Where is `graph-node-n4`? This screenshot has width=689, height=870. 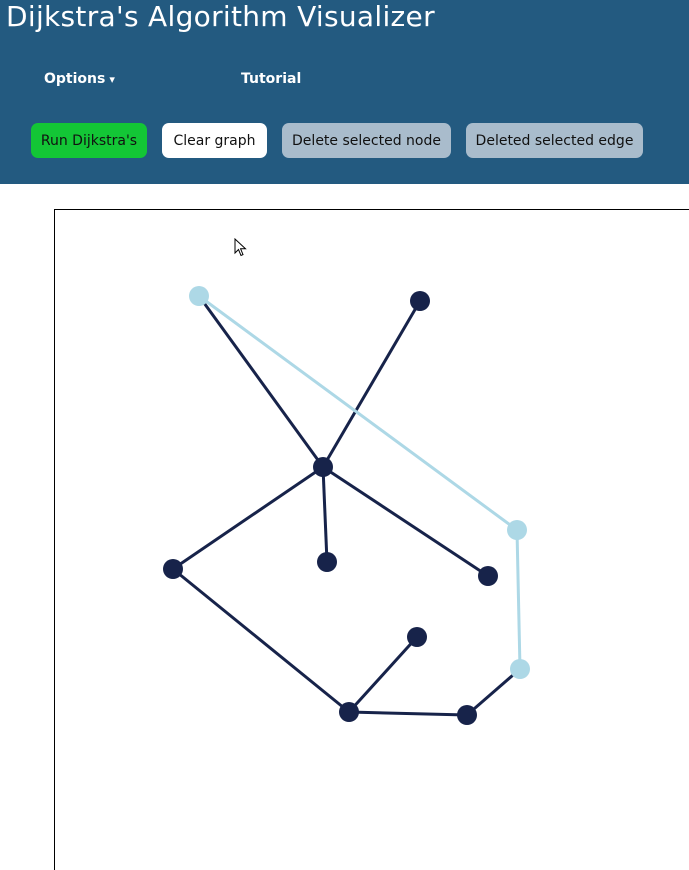 graph-node-n4 is located at coordinates (517, 530).